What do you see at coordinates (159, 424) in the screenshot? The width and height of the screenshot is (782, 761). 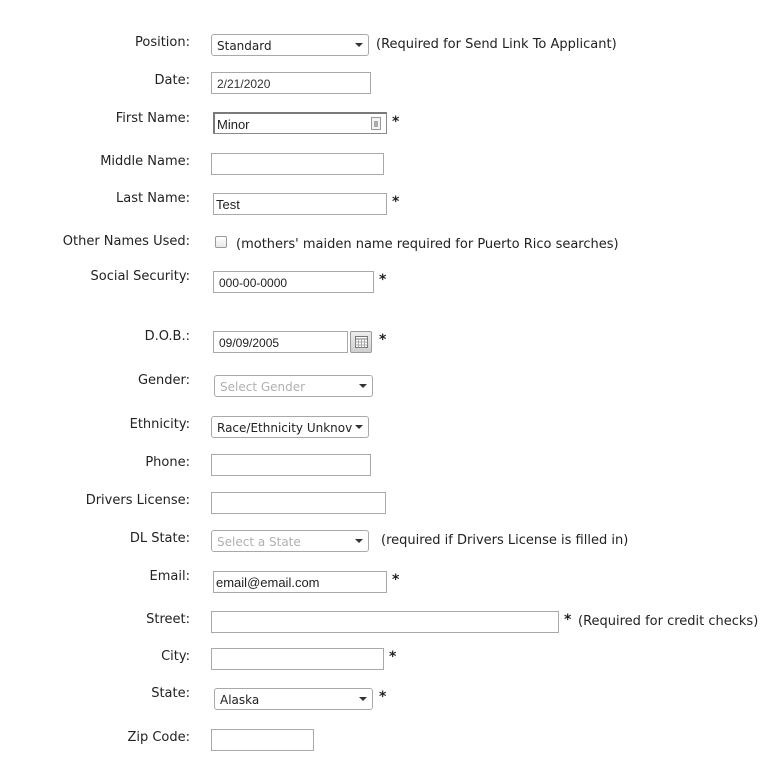 I see `ethnicity-label: Ethnicity:` at bounding box center [159, 424].